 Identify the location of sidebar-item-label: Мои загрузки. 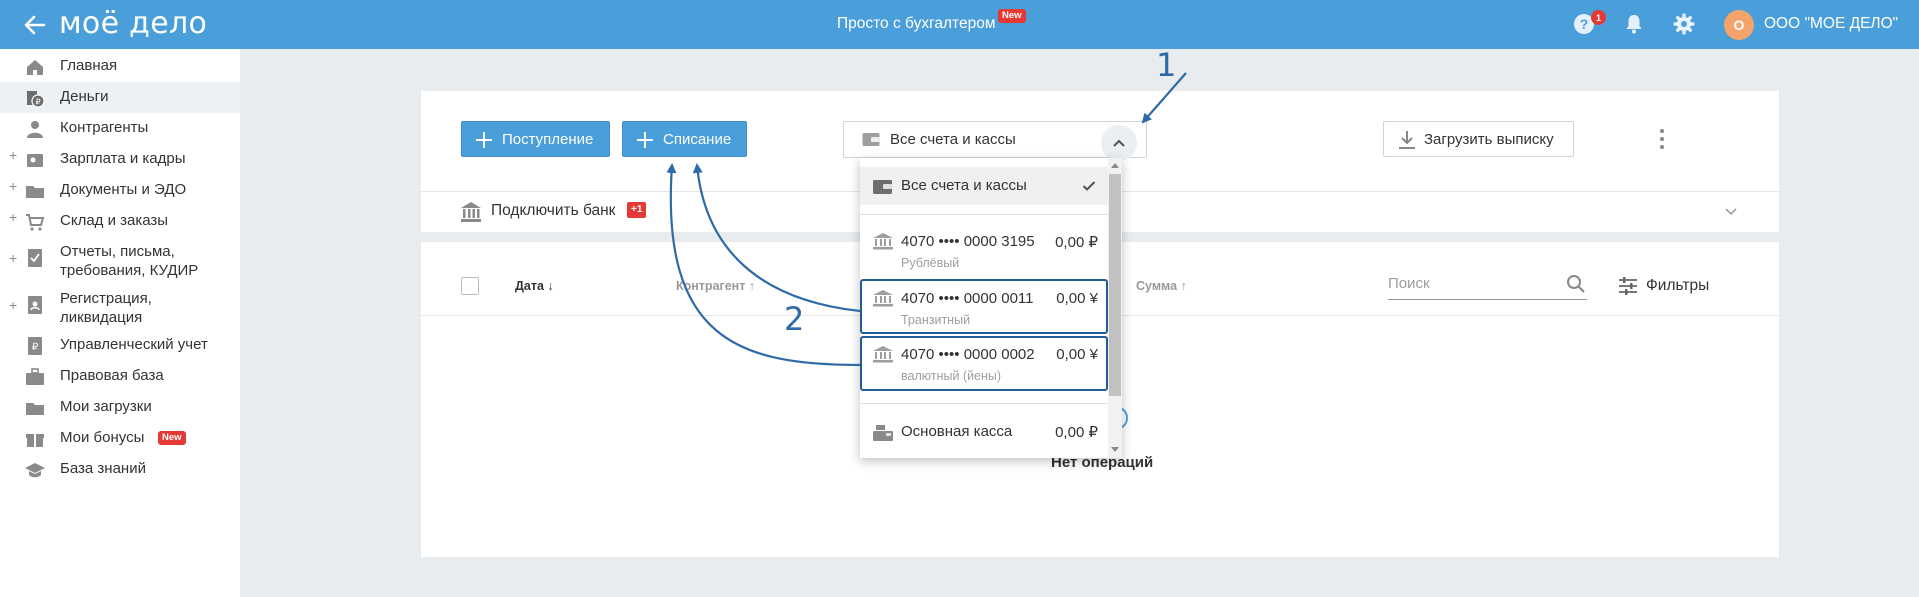
(106, 406).